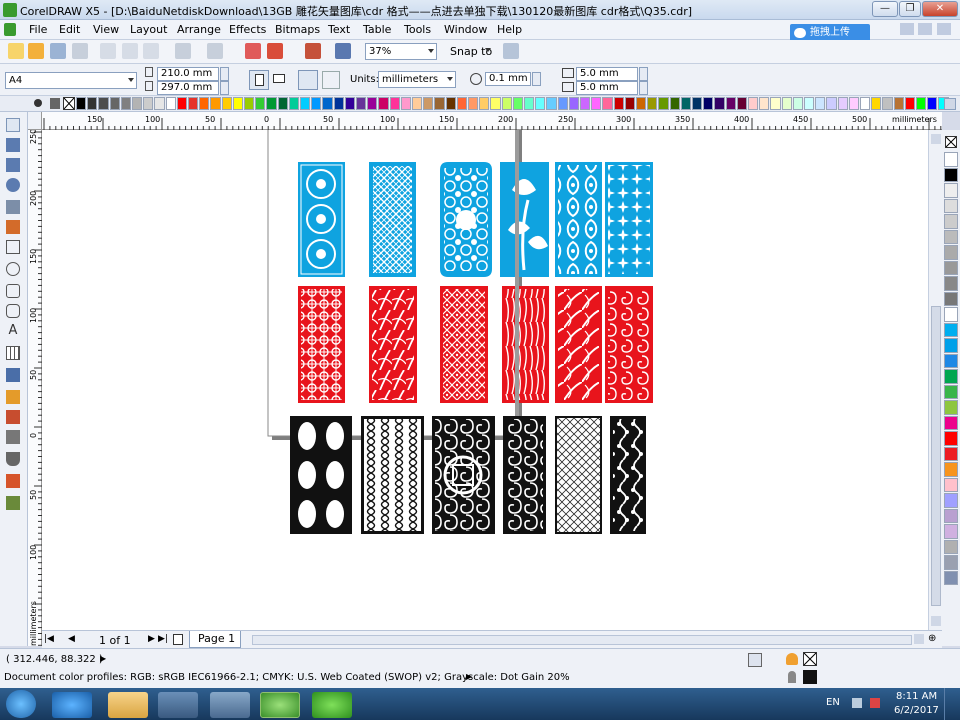 The image size is (960, 720). I want to click on duplicate-x-field: 5.0 mm, so click(607, 74).